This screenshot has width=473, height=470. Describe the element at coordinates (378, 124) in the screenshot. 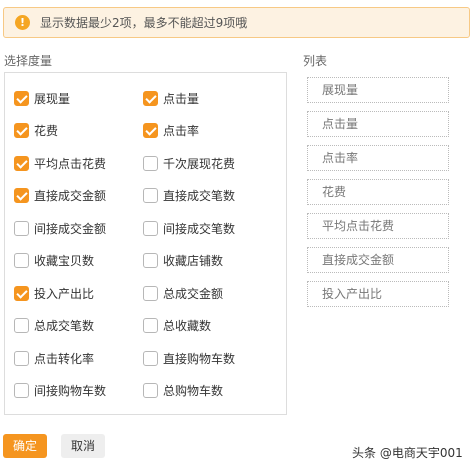

I see `selected-list-item: 点击量` at that location.